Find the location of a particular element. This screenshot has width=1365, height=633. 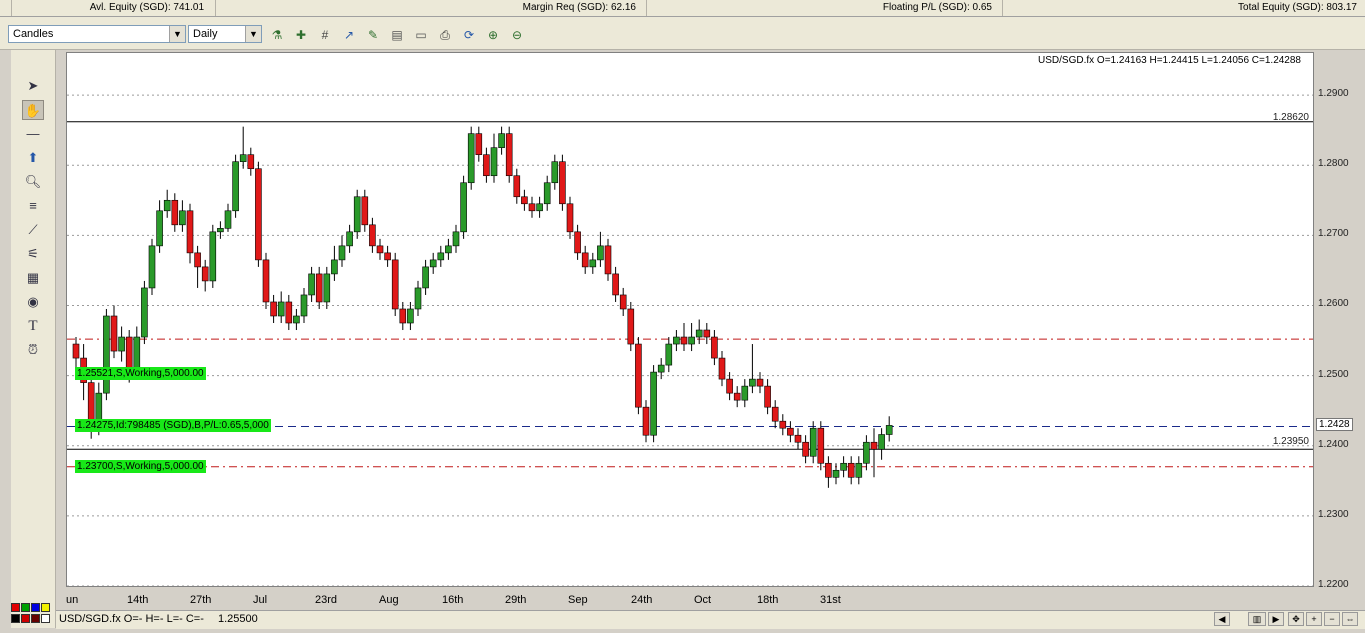

period-select: Daily ▼ is located at coordinates (225, 34).